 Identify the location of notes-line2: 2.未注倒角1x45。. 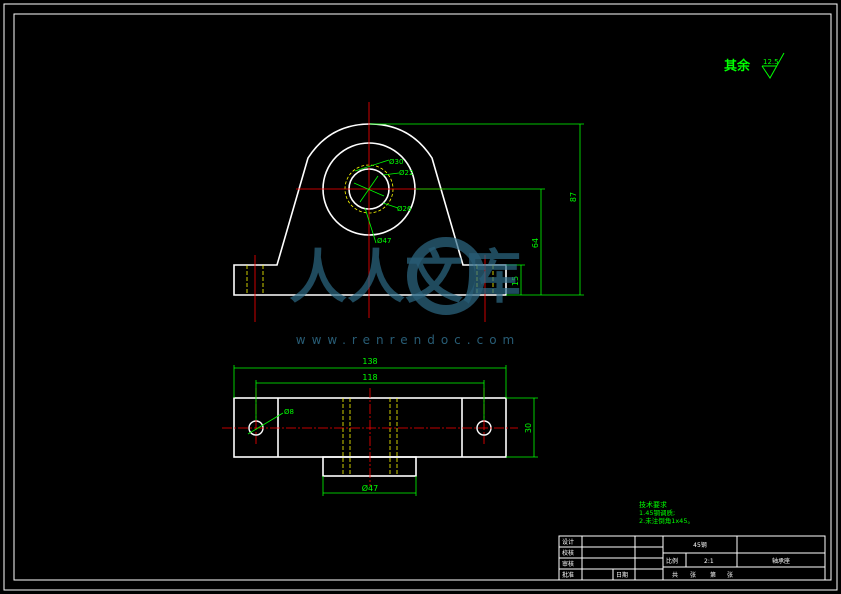
(666, 520).